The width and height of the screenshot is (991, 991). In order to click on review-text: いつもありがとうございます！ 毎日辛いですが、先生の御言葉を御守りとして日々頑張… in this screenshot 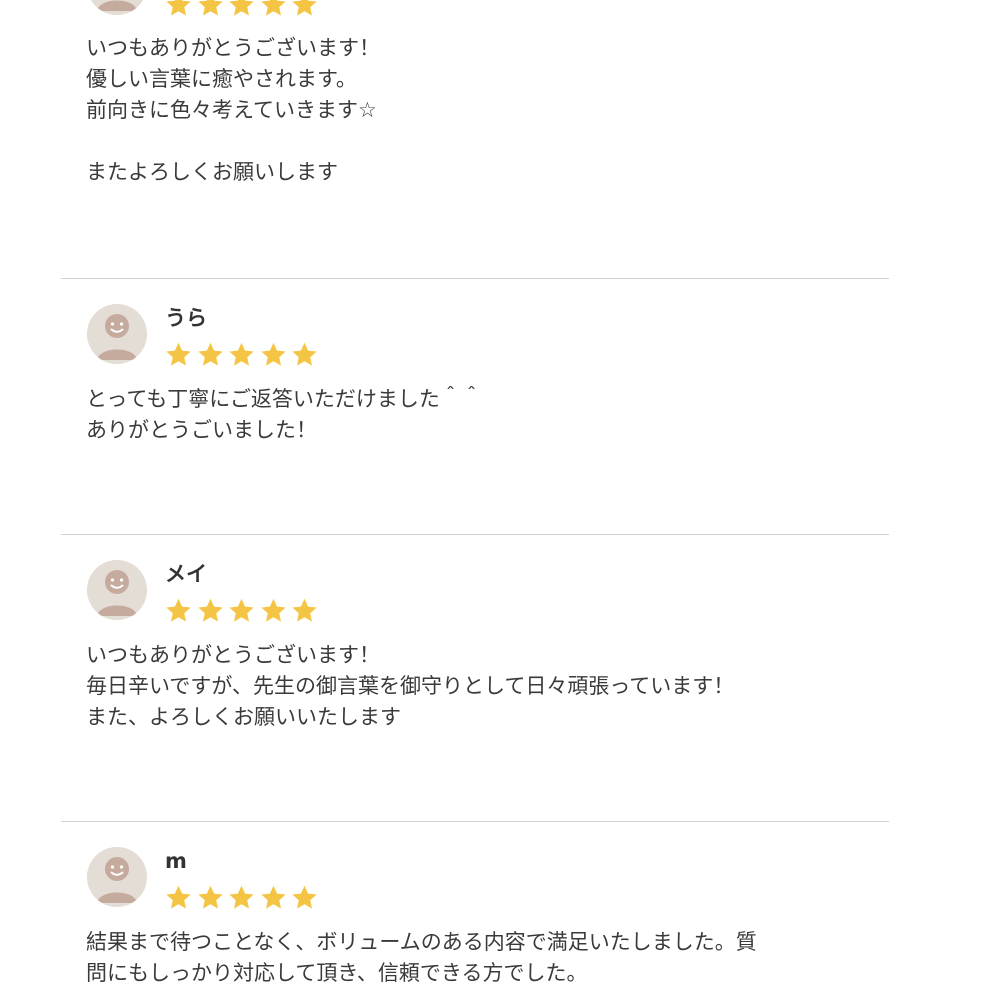, I will do `click(486, 686)`.